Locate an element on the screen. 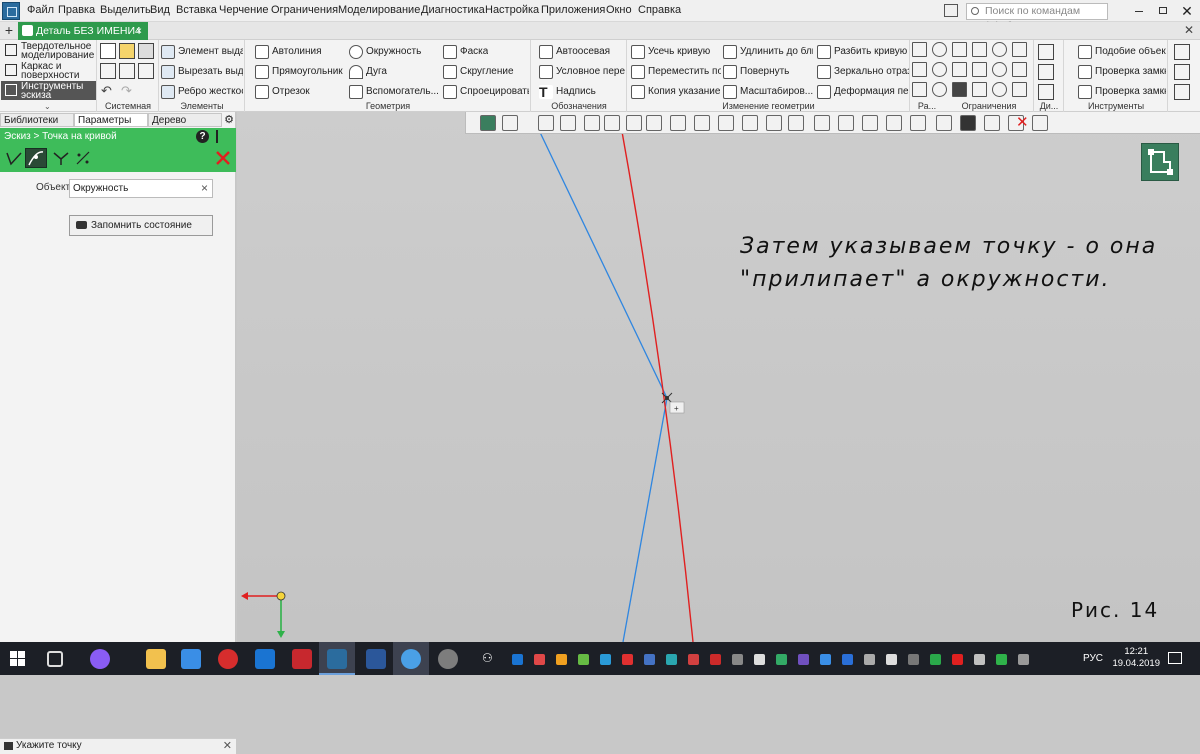  point-on-curve-mode-4-icon is located at coordinates (83, 158).